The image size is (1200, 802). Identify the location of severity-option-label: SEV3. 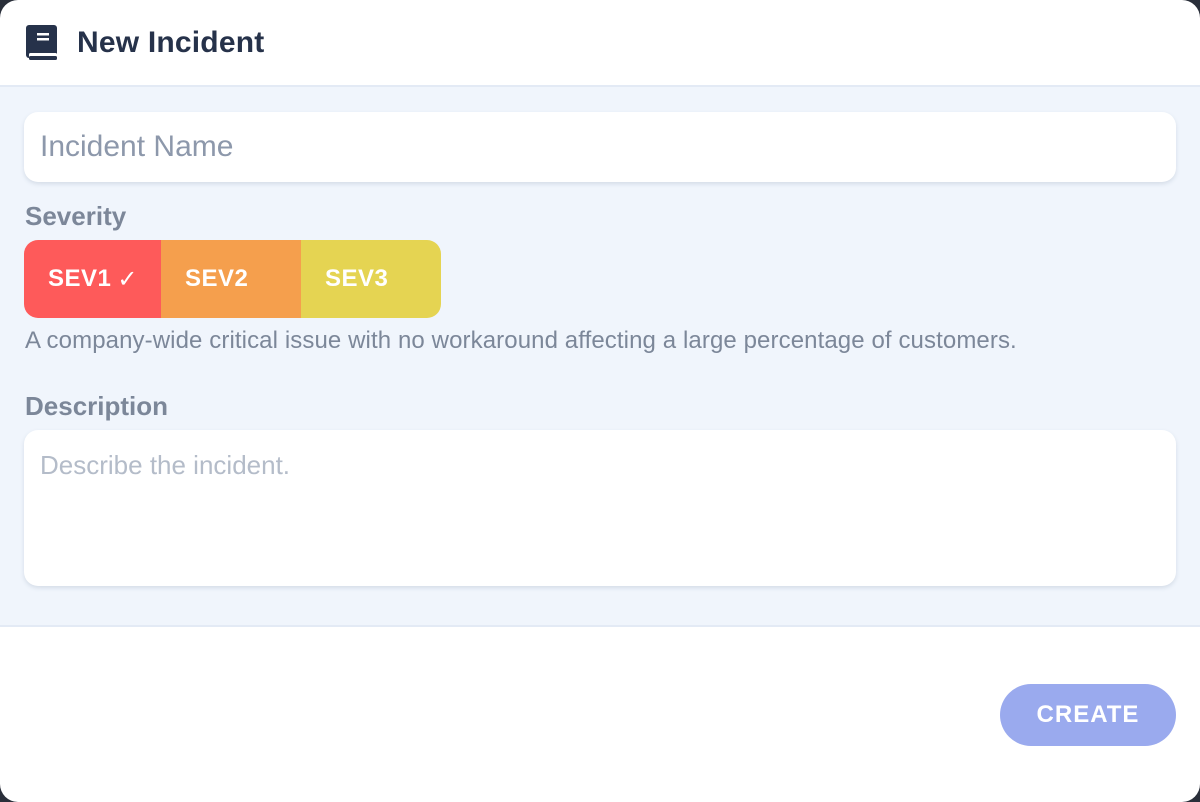
(357, 278).